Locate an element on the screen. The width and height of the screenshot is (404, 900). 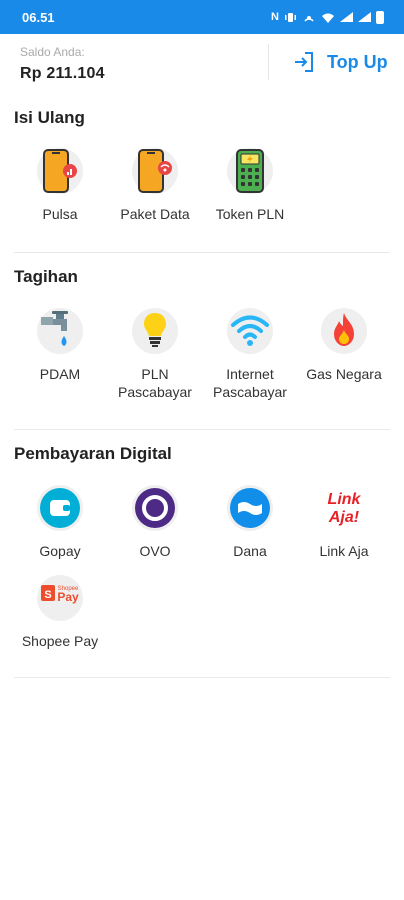
hotspot-icon is located at coordinates (309, 18).